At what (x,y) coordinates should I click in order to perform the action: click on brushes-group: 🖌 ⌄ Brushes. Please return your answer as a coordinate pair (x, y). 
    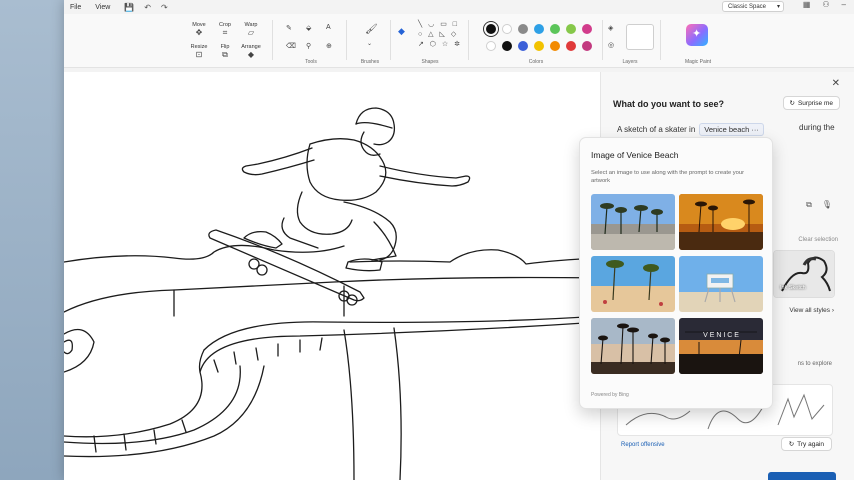
    Looking at the image, I should click on (370, 41).